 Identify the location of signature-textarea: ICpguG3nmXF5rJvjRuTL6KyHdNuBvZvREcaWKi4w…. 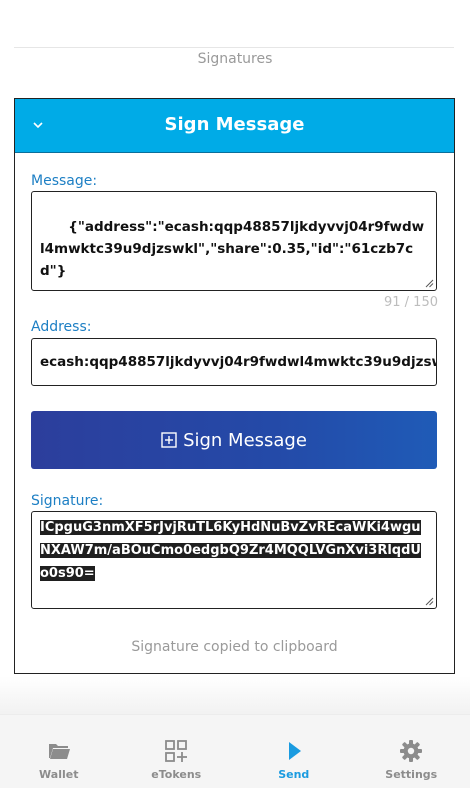
(234, 560).